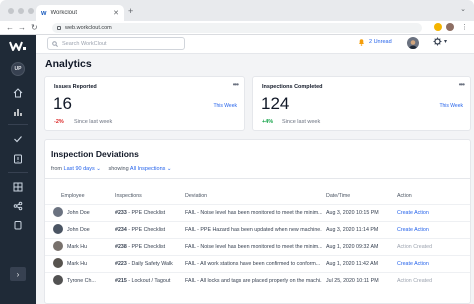 The height and width of the screenshot is (304, 474). Describe the element at coordinates (59, 122) in the screenshot. I see `card-delta: -2%` at that location.